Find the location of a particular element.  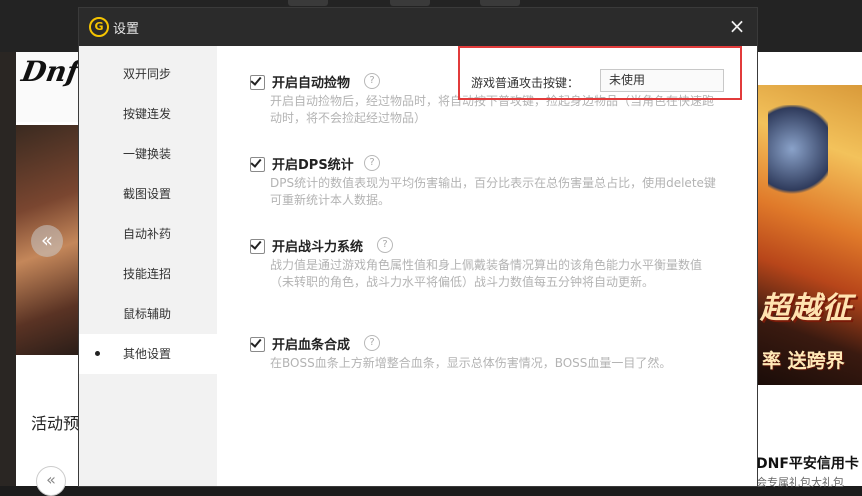

sidebar-item-screenshot: 截图设置 is located at coordinates (148, 194).